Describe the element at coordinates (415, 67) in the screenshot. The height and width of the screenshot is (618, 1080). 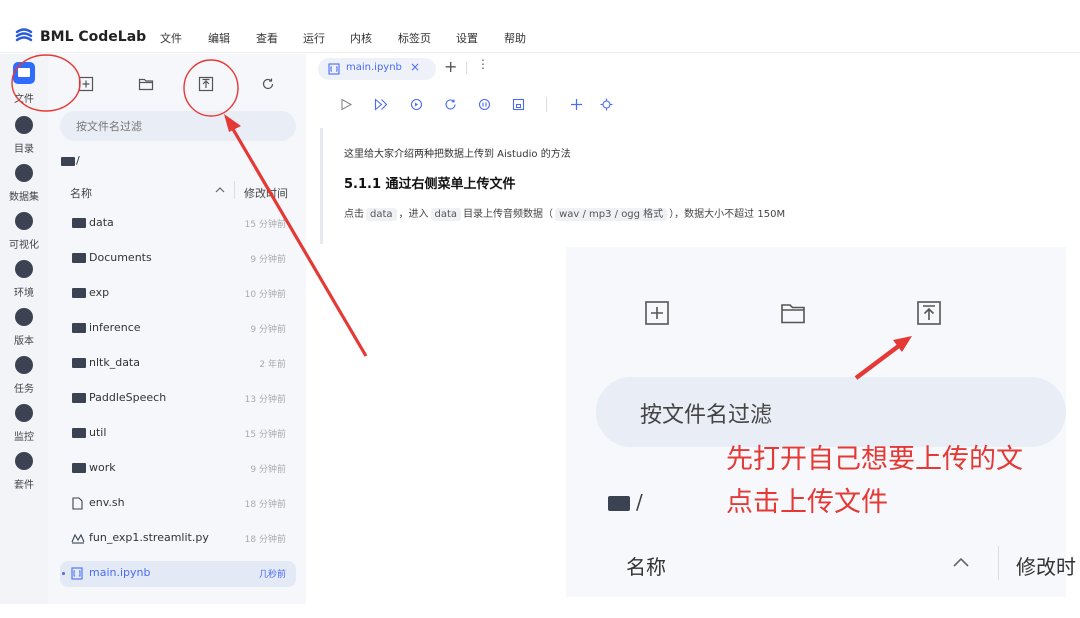
I see `close-icon: ×` at that location.